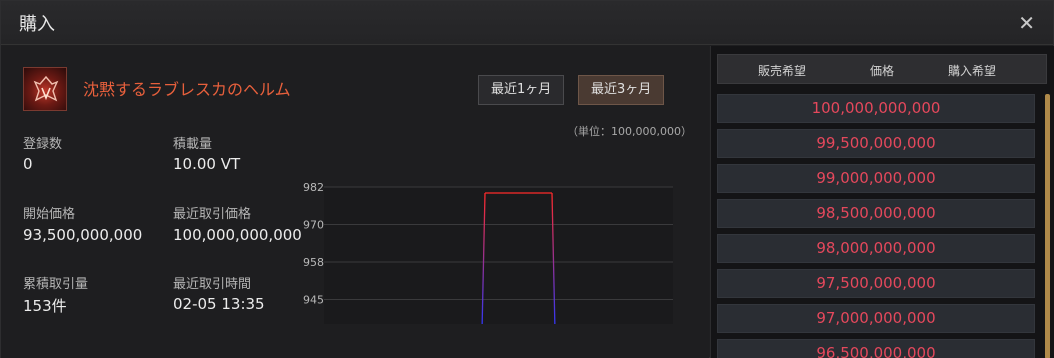 This screenshot has width=1054, height=358. What do you see at coordinates (45, 306) in the screenshot?
I see `total-trades-value: 153件` at bounding box center [45, 306].